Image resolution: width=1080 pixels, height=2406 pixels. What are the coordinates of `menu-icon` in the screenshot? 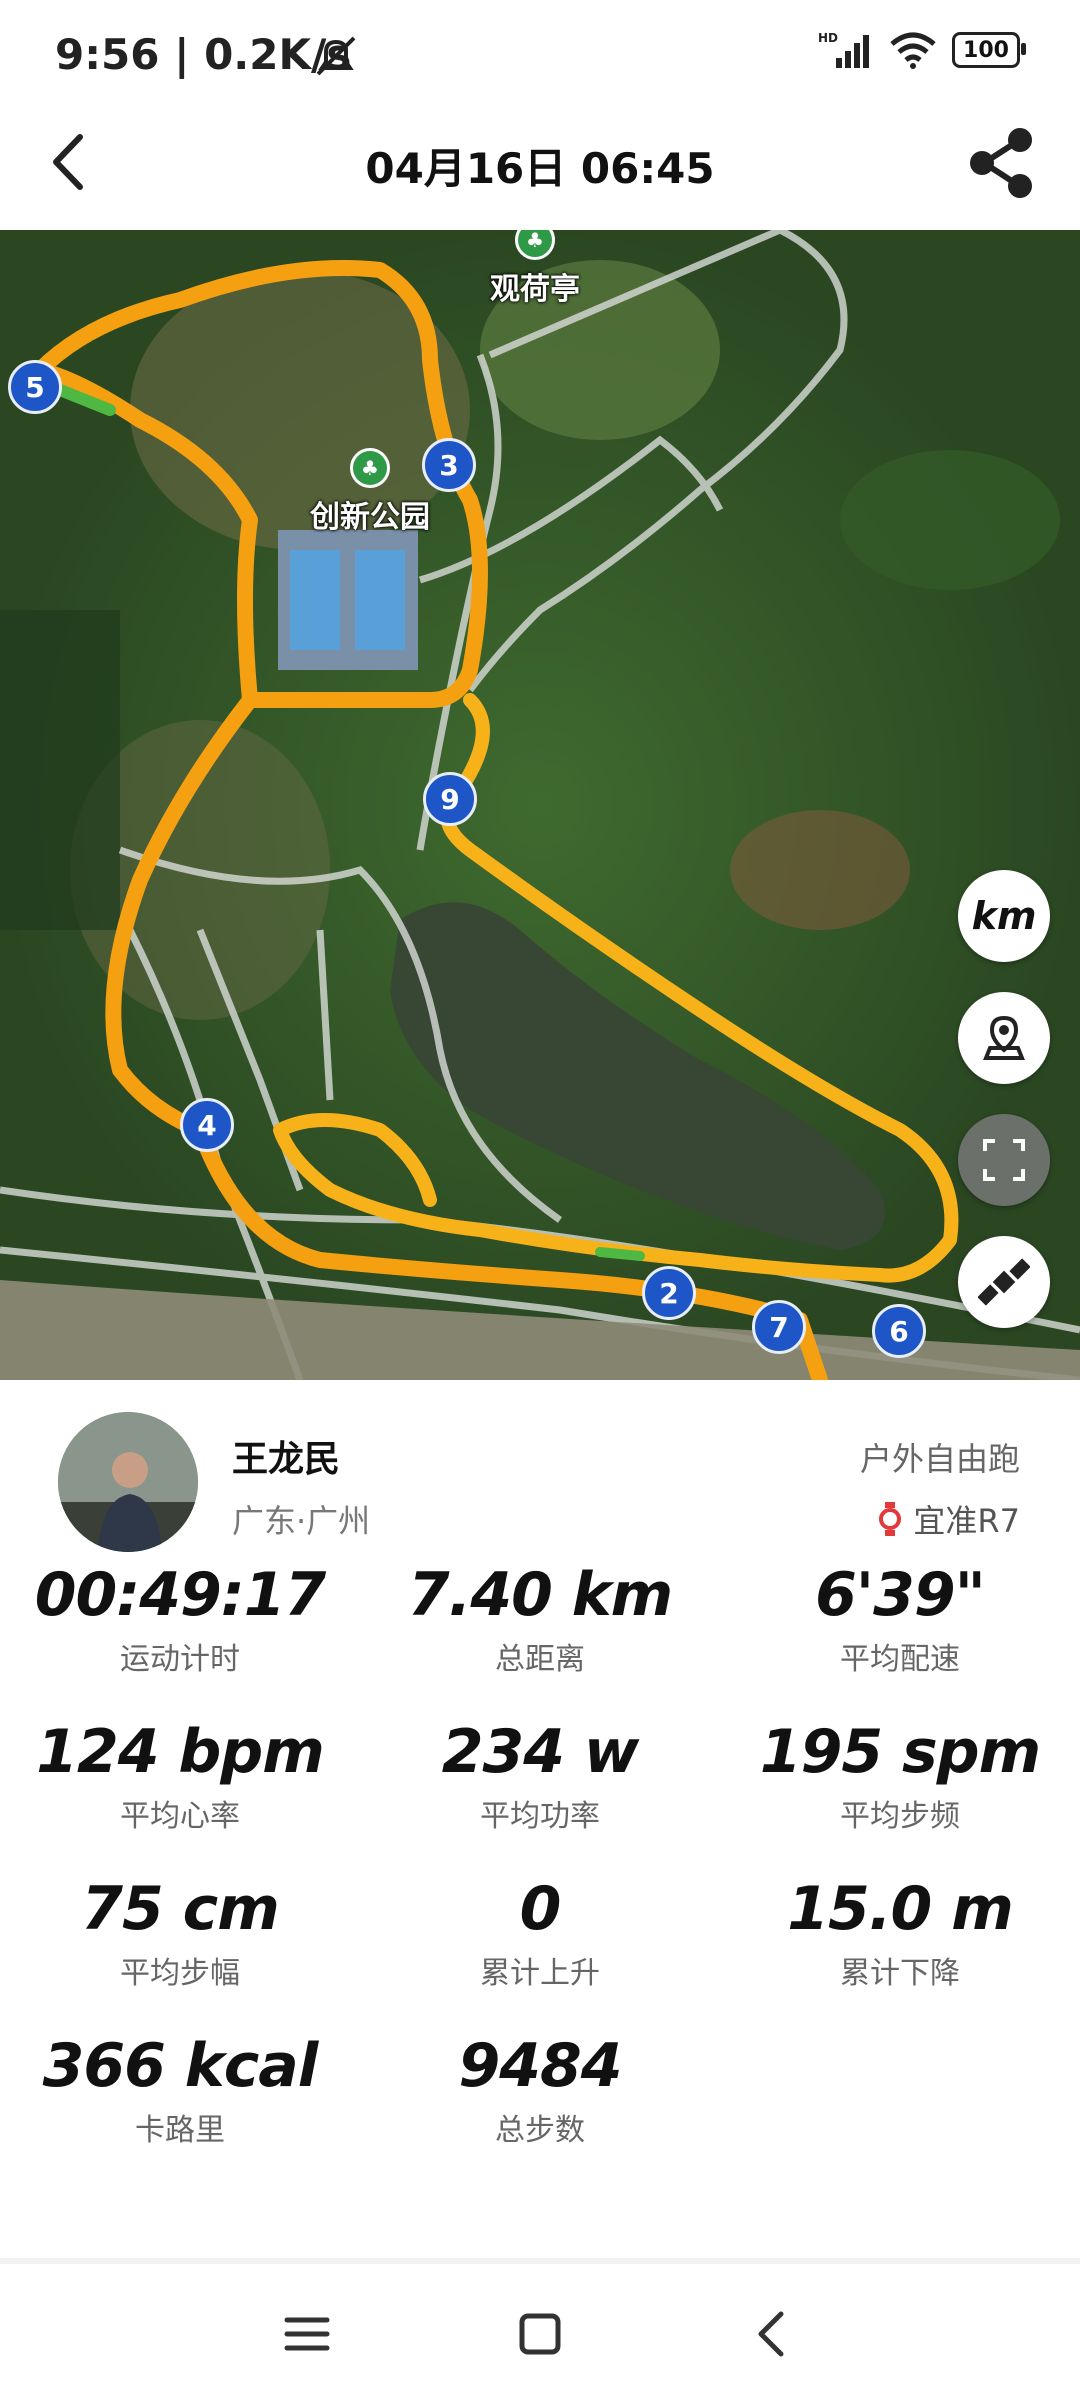 It's located at (307, 2334).